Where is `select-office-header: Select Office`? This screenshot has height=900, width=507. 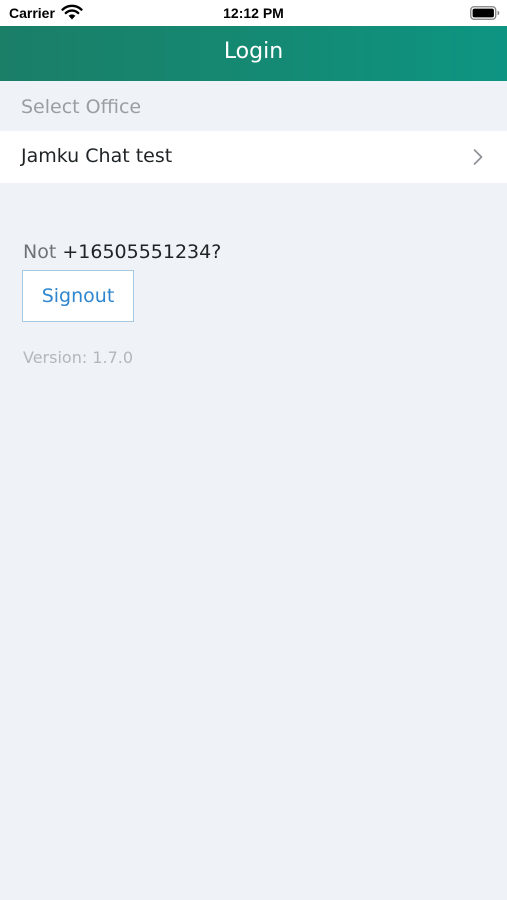 select-office-header: Select Office is located at coordinates (81, 107).